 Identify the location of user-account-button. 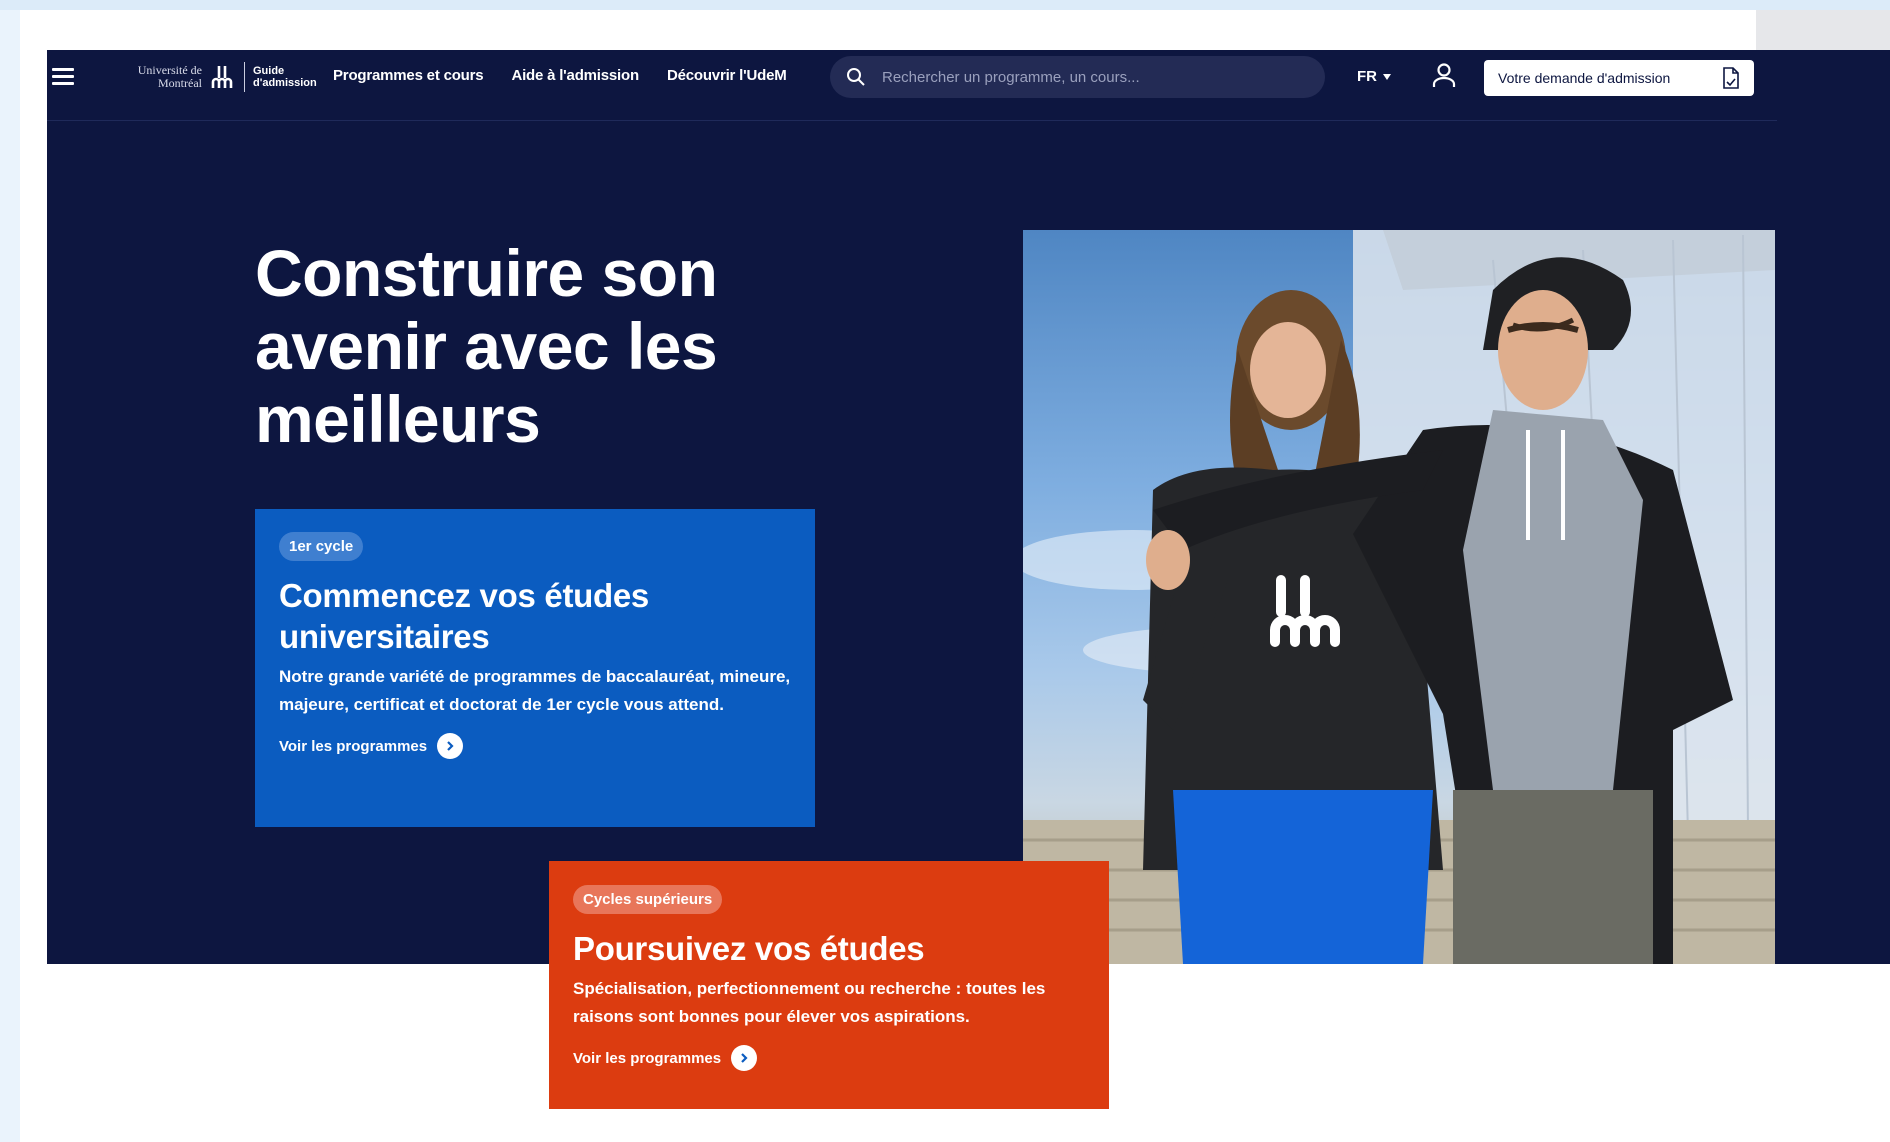
(1444, 77).